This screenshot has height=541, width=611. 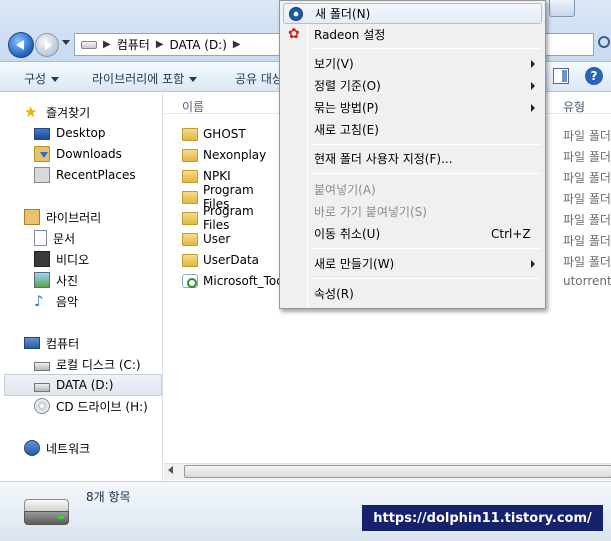 What do you see at coordinates (296, 14) in the screenshot?
I see `new-folder-icon` at bounding box center [296, 14].